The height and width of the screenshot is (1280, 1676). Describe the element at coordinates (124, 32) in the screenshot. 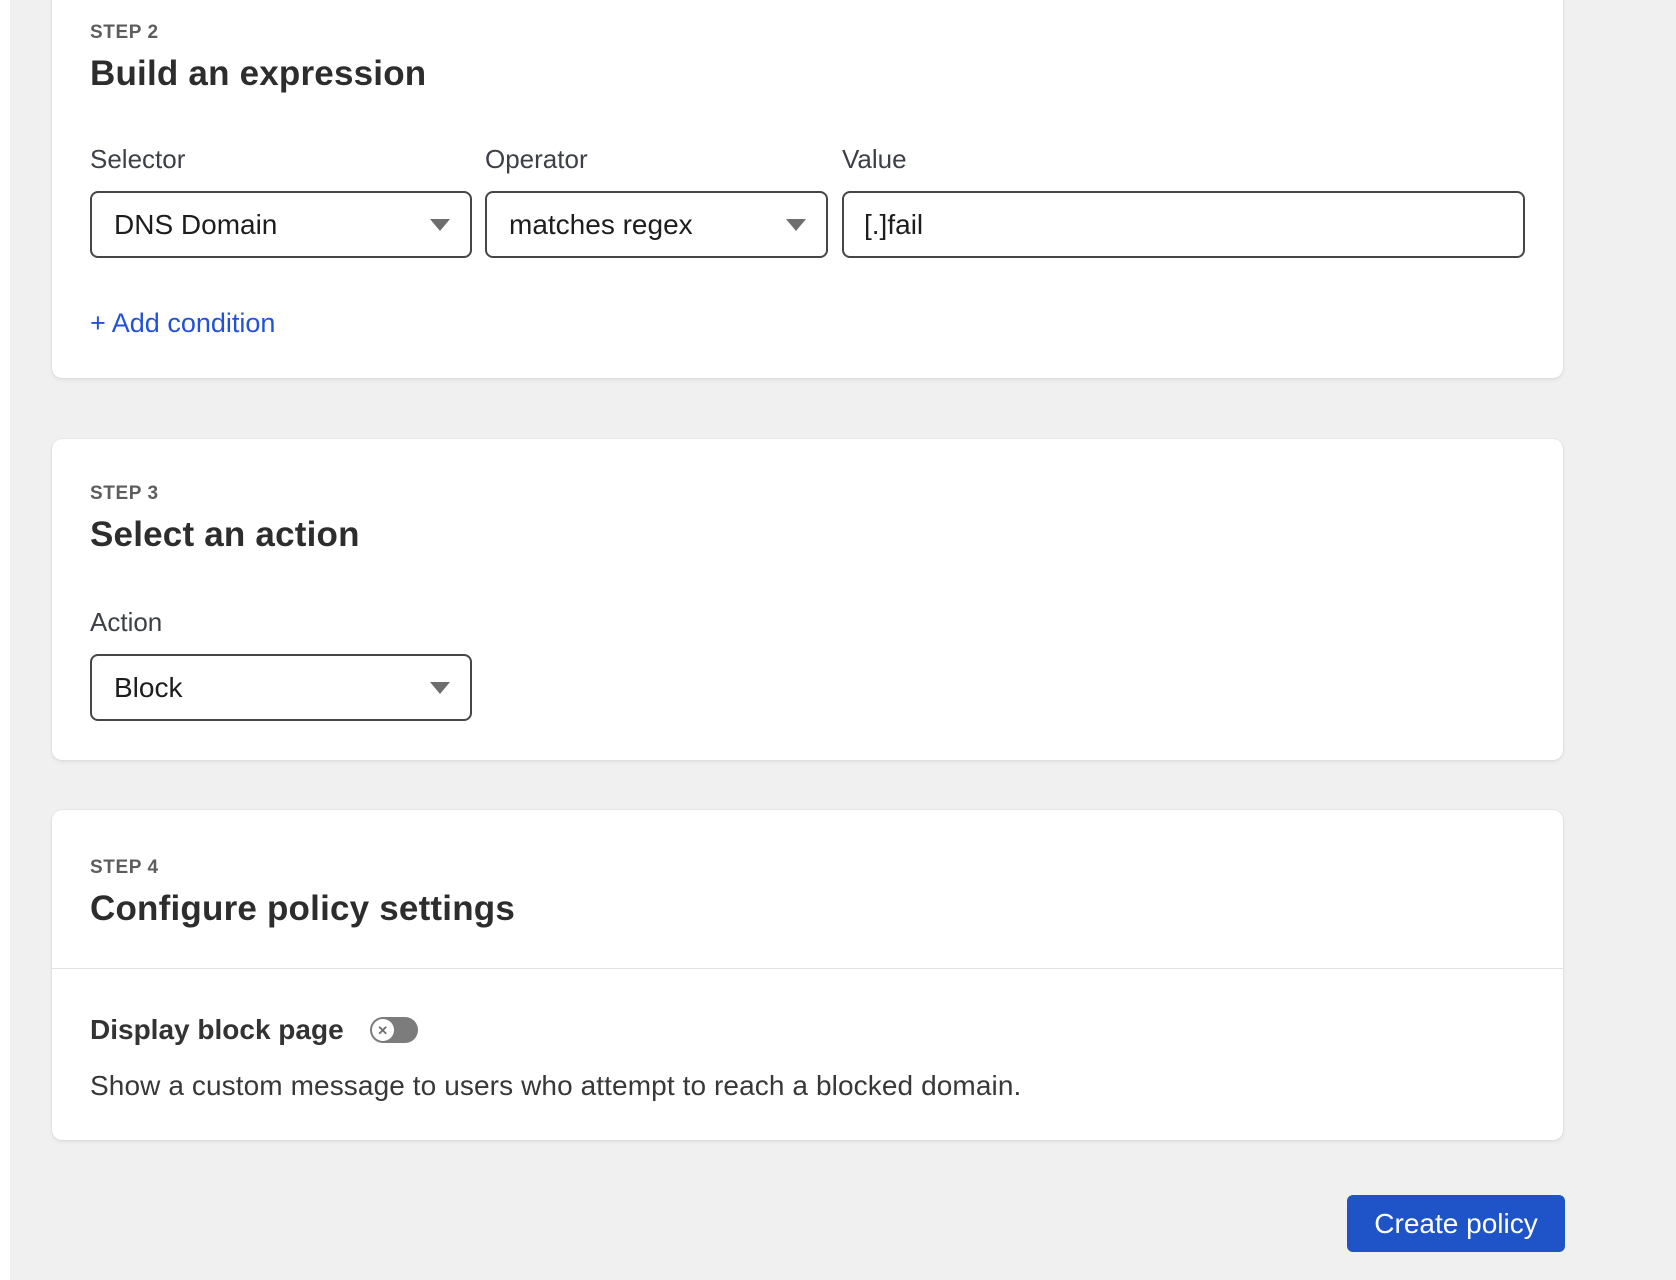

I see `step-label: STEP 2` at that location.